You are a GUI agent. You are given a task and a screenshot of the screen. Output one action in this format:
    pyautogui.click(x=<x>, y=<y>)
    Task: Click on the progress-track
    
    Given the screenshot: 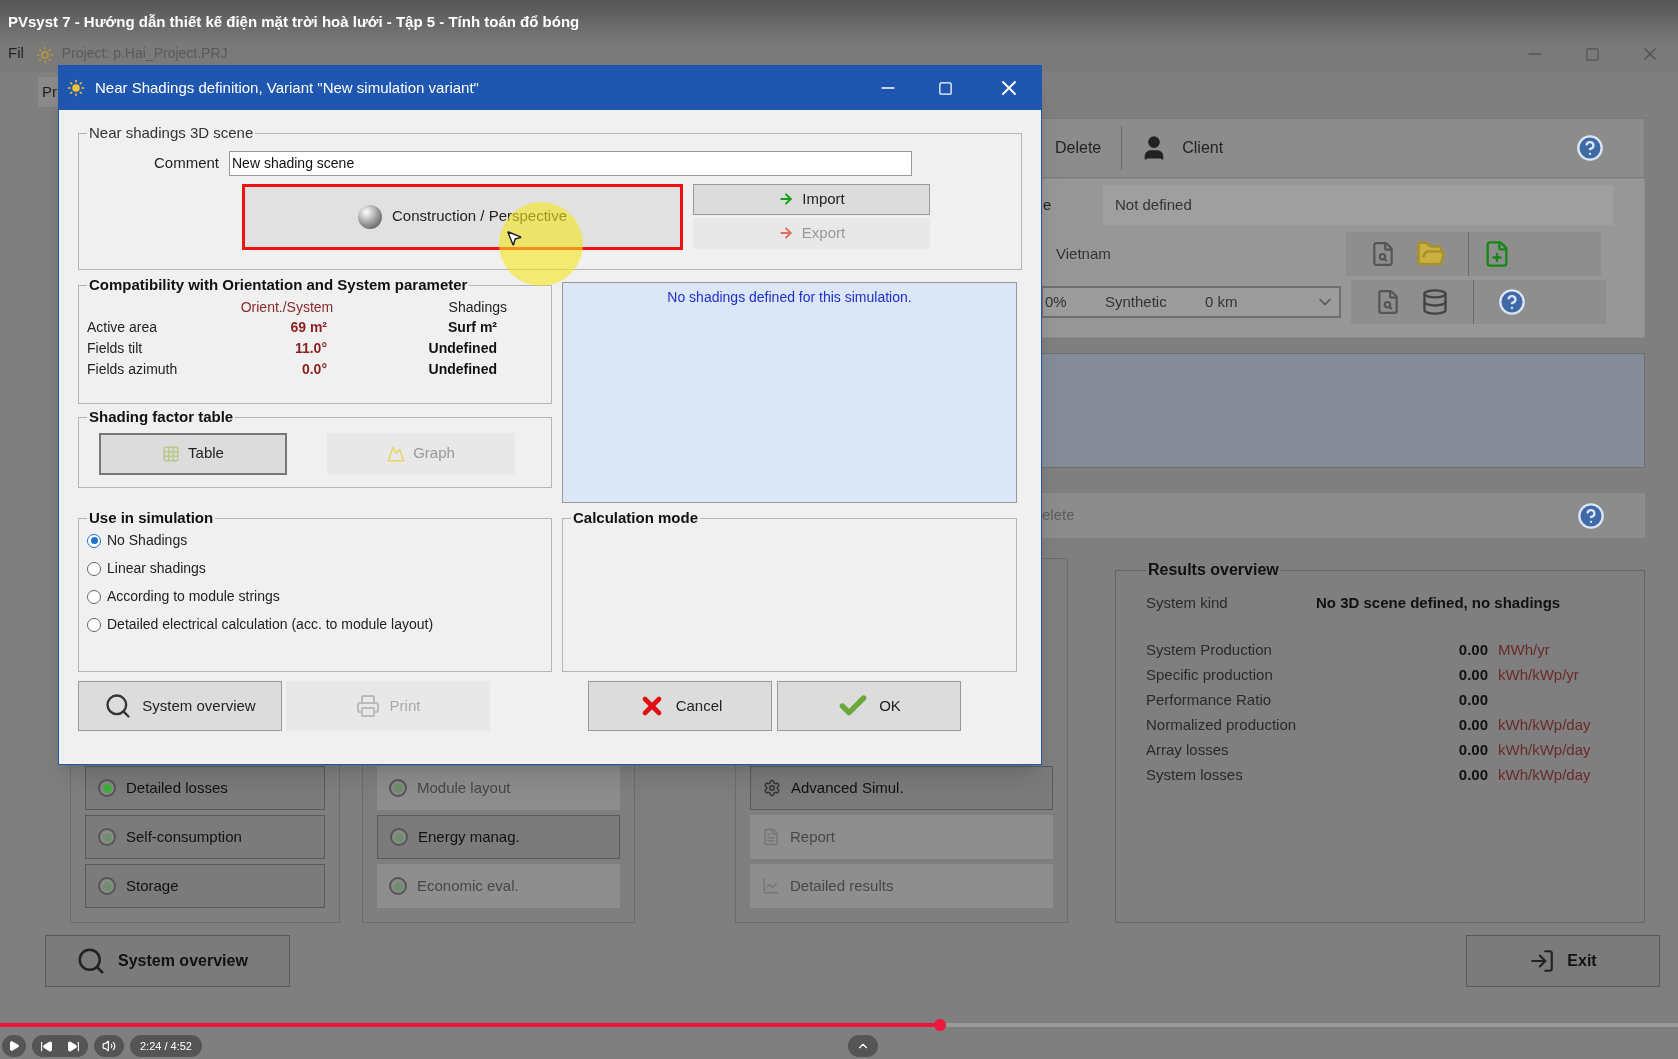 What is the action you would take?
    pyautogui.click(x=839, y=1025)
    